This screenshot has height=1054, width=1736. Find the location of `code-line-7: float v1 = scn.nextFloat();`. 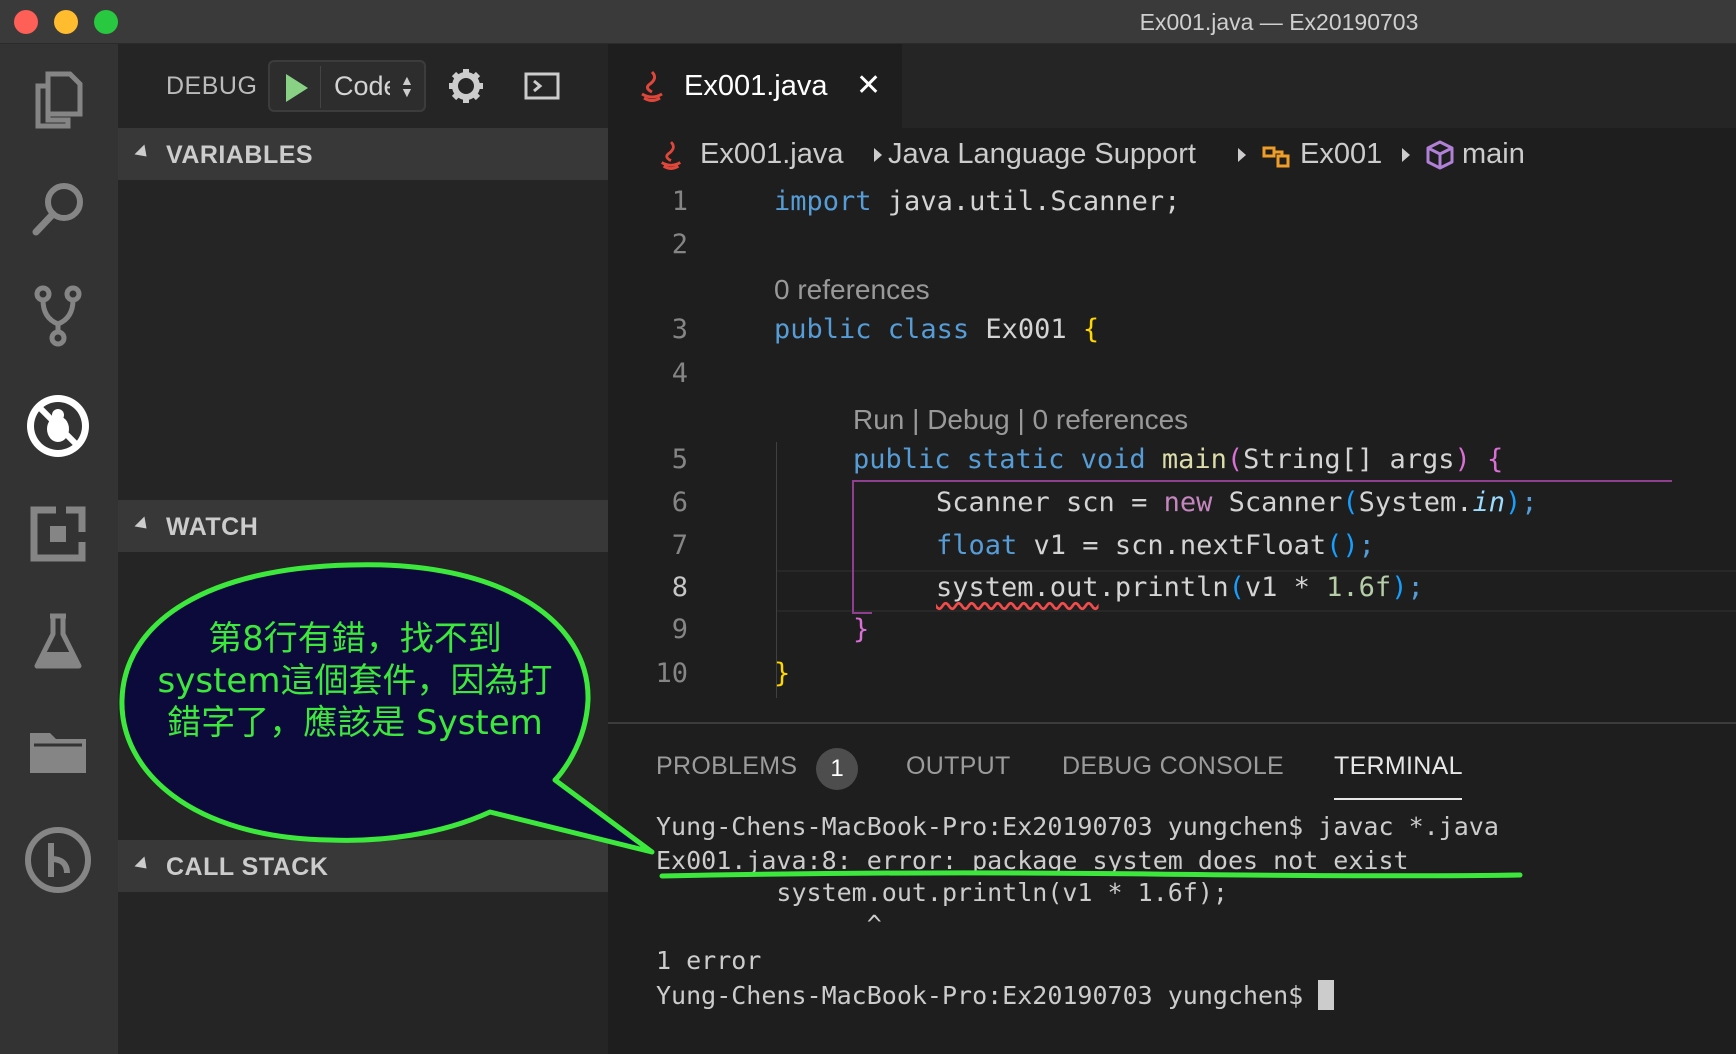

code-line-7: float v1 = scn.nextFloat(); is located at coordinates (1155, 545).